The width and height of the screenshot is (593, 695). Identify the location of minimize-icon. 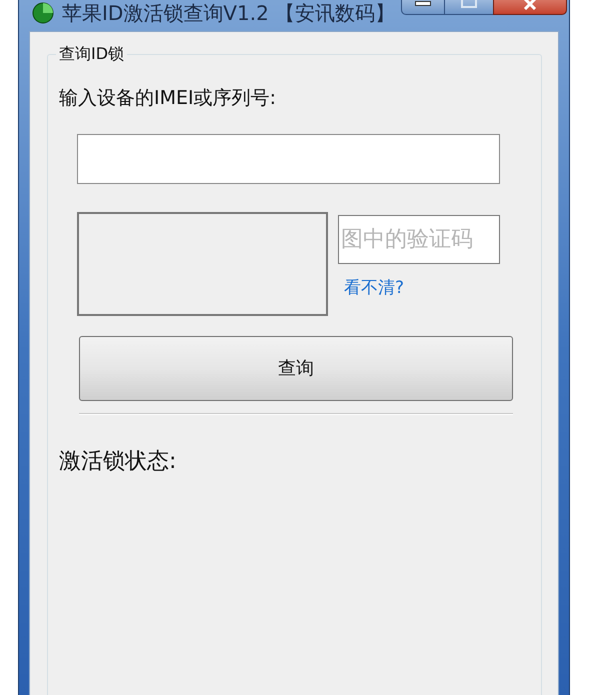
(423, 3).